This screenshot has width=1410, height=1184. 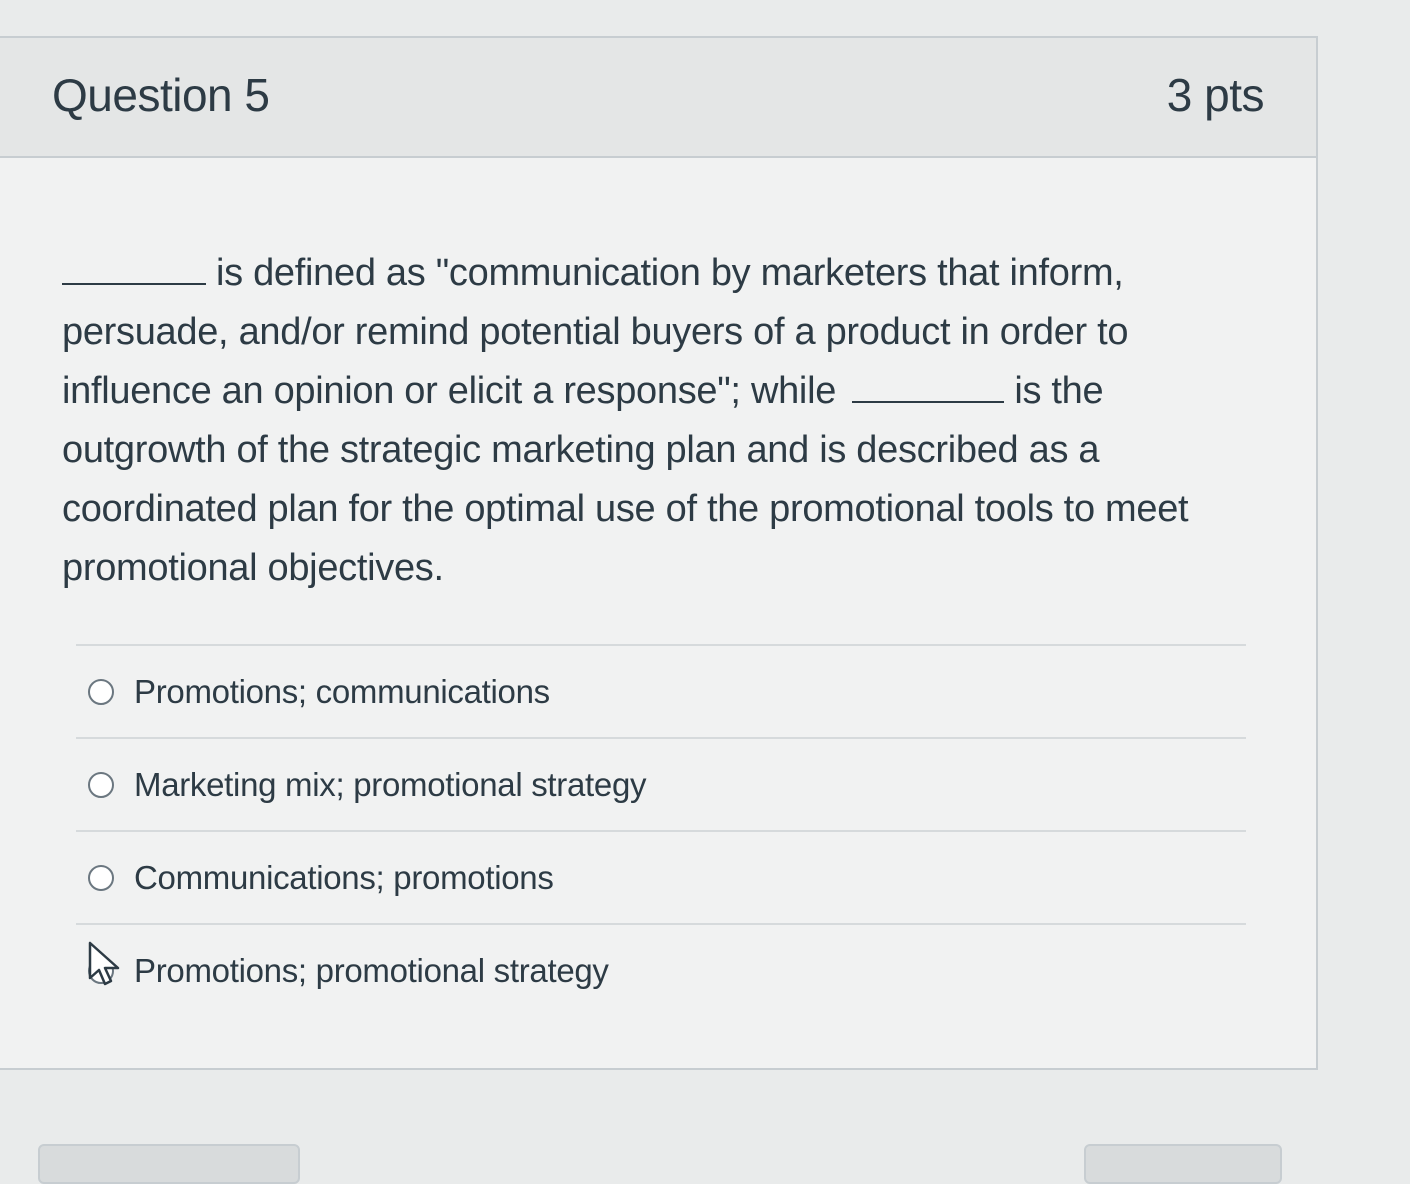 What do you see at coordinates (661, 969) in the screenshot?
I see `answer-option-4: Promotions; promotional strategy` at bounding box center [661, 969].